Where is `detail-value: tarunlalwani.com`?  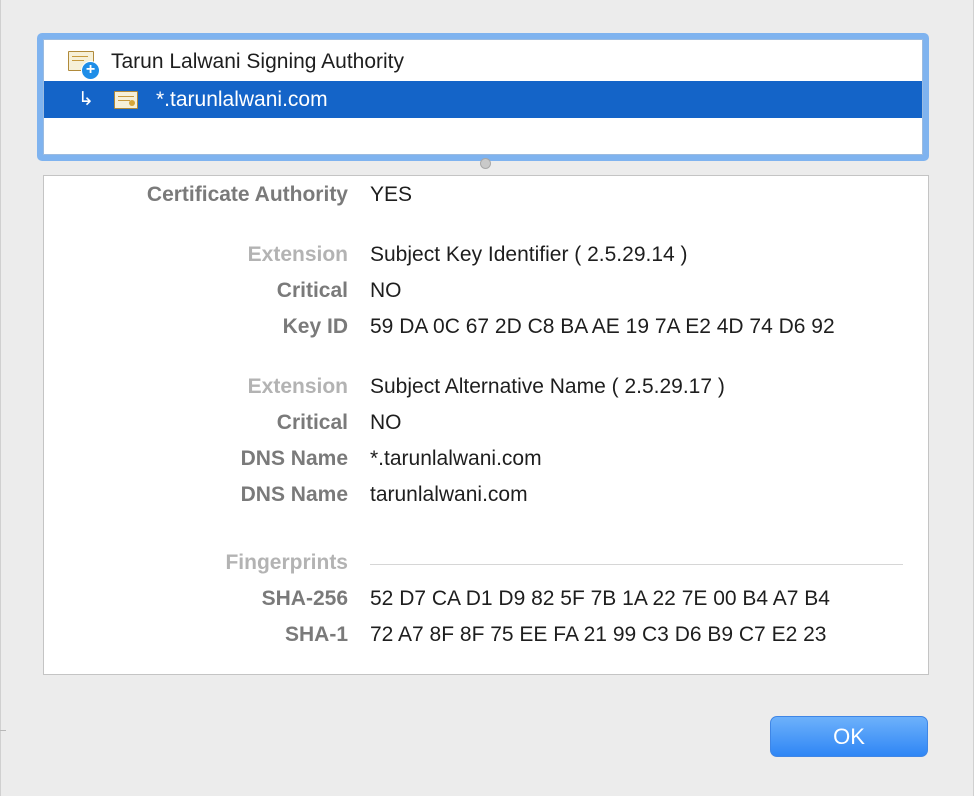
detail-value: tarunlalwani.com is located at coordinates (449, 494).